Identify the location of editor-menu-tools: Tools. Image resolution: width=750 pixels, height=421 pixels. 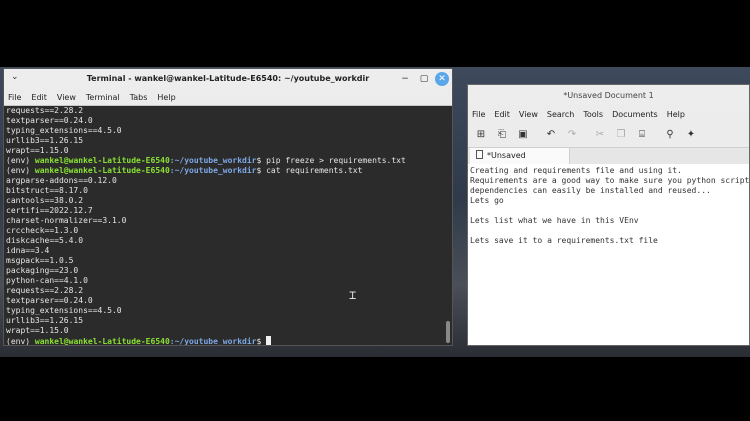
(593, 114).